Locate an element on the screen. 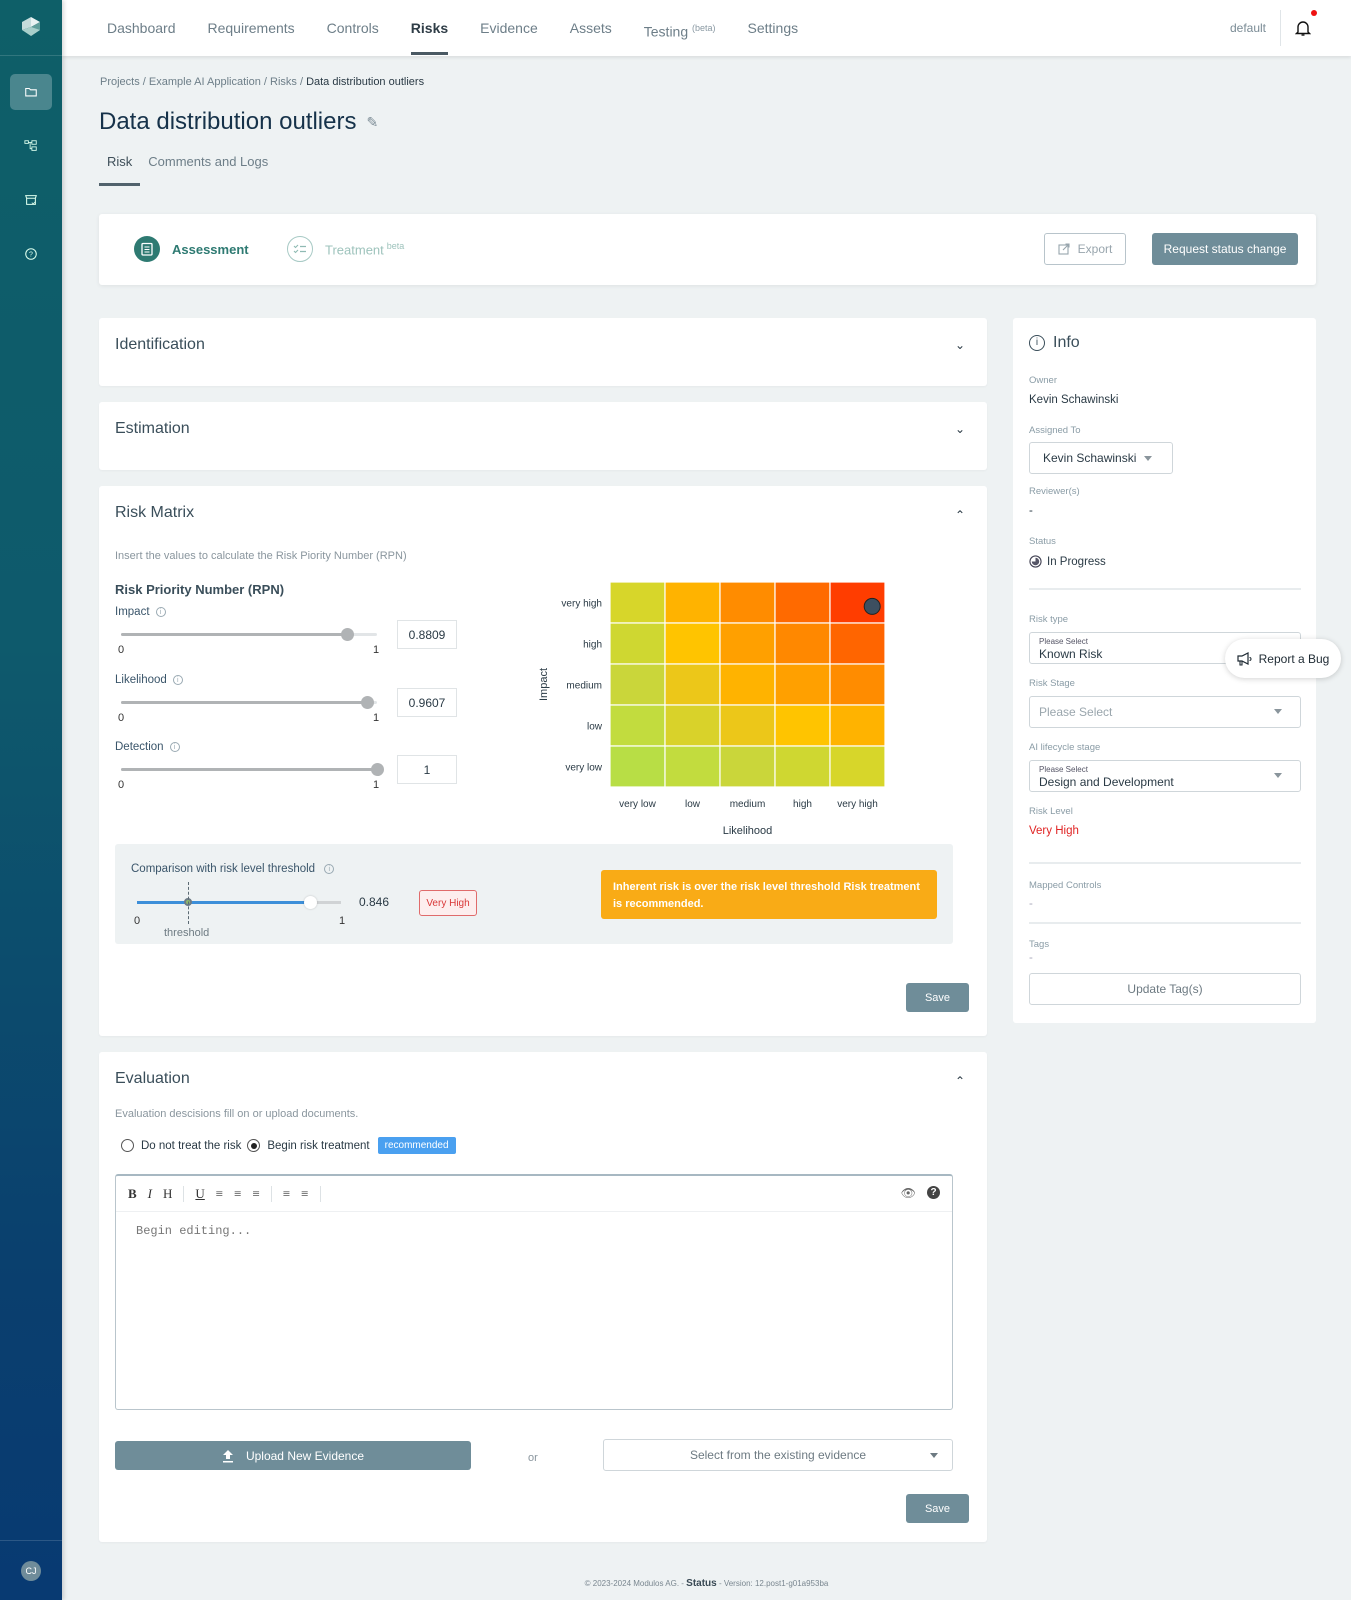 The image size is (1351, 1600). avatar: CJ is located at coordinates (31, 1570).